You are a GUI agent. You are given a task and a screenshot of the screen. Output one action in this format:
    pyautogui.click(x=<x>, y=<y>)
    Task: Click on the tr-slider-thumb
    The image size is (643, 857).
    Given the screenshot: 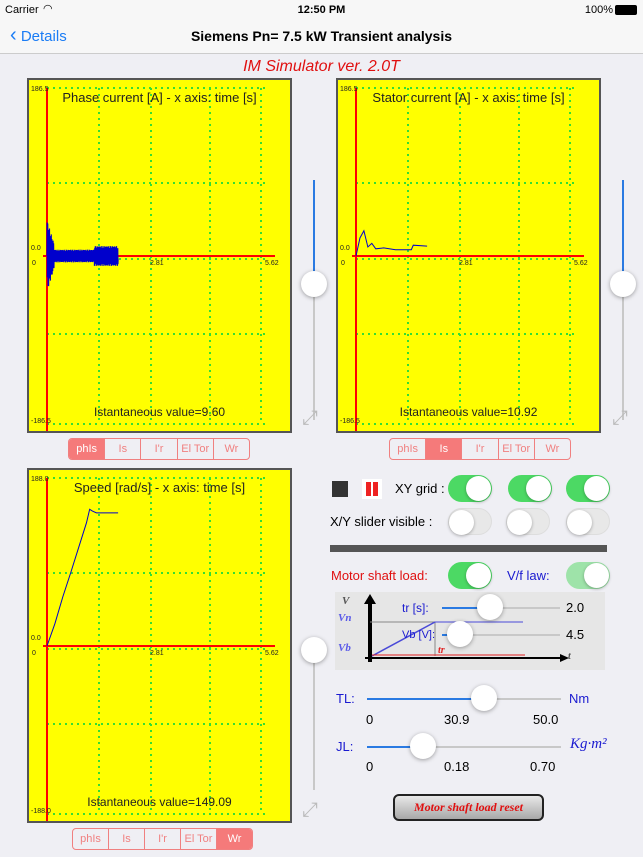 What is the action you would take?
    pyautogui.click(x=490, y=607)
    